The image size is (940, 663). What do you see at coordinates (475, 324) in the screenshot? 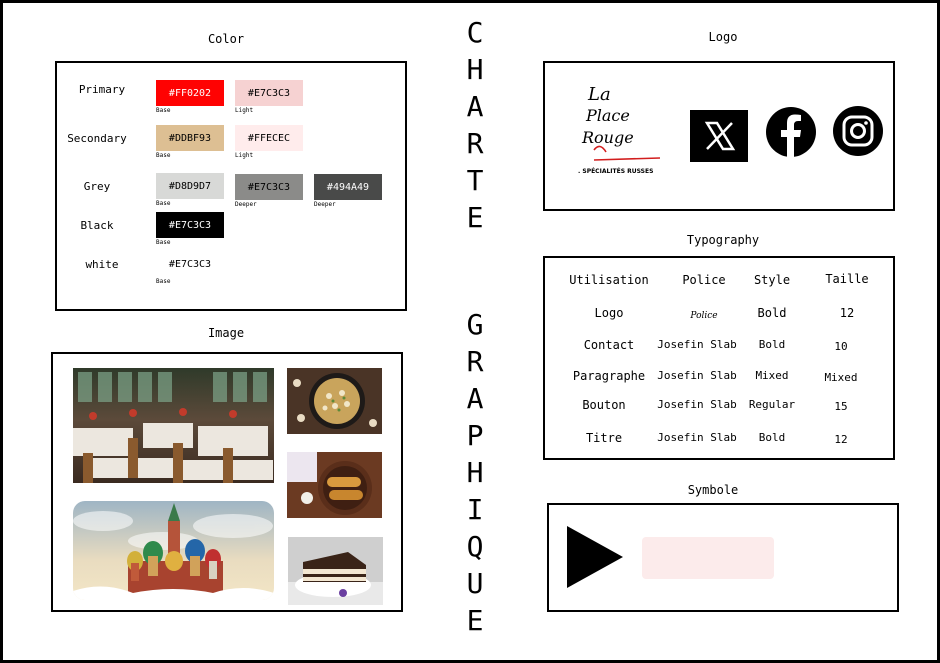
I see `title-letter: G` at bounding box center [475, 324].